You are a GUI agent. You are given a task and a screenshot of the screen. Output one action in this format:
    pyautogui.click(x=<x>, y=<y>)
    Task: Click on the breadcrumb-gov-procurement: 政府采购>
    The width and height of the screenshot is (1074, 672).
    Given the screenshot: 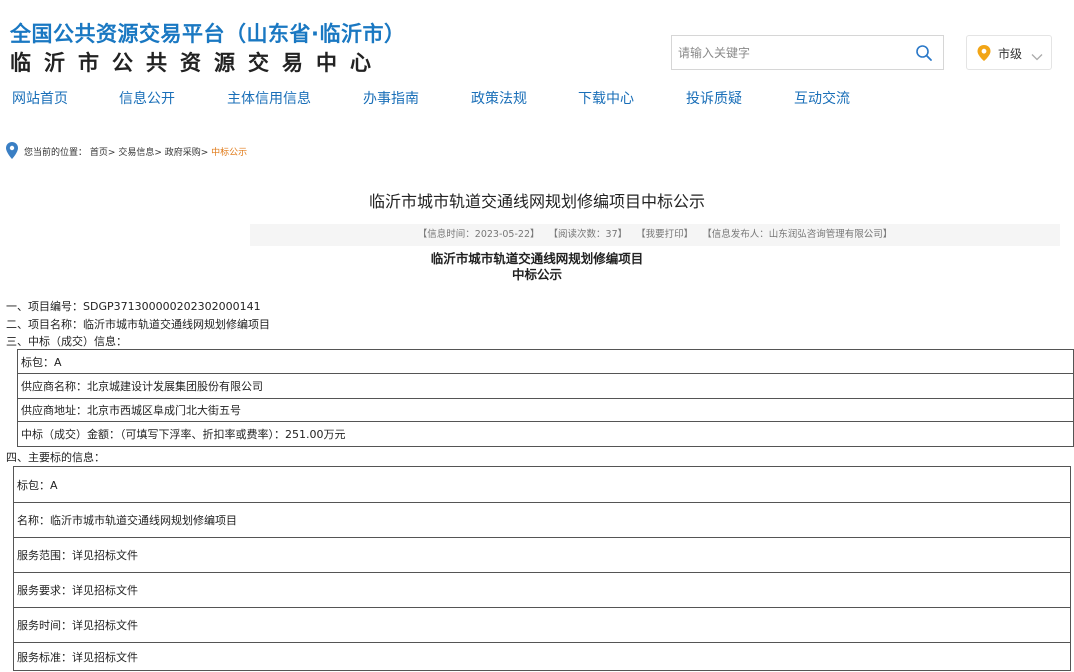 What is the action you would take?
    pyautogui.click(x=187, y=153)
    